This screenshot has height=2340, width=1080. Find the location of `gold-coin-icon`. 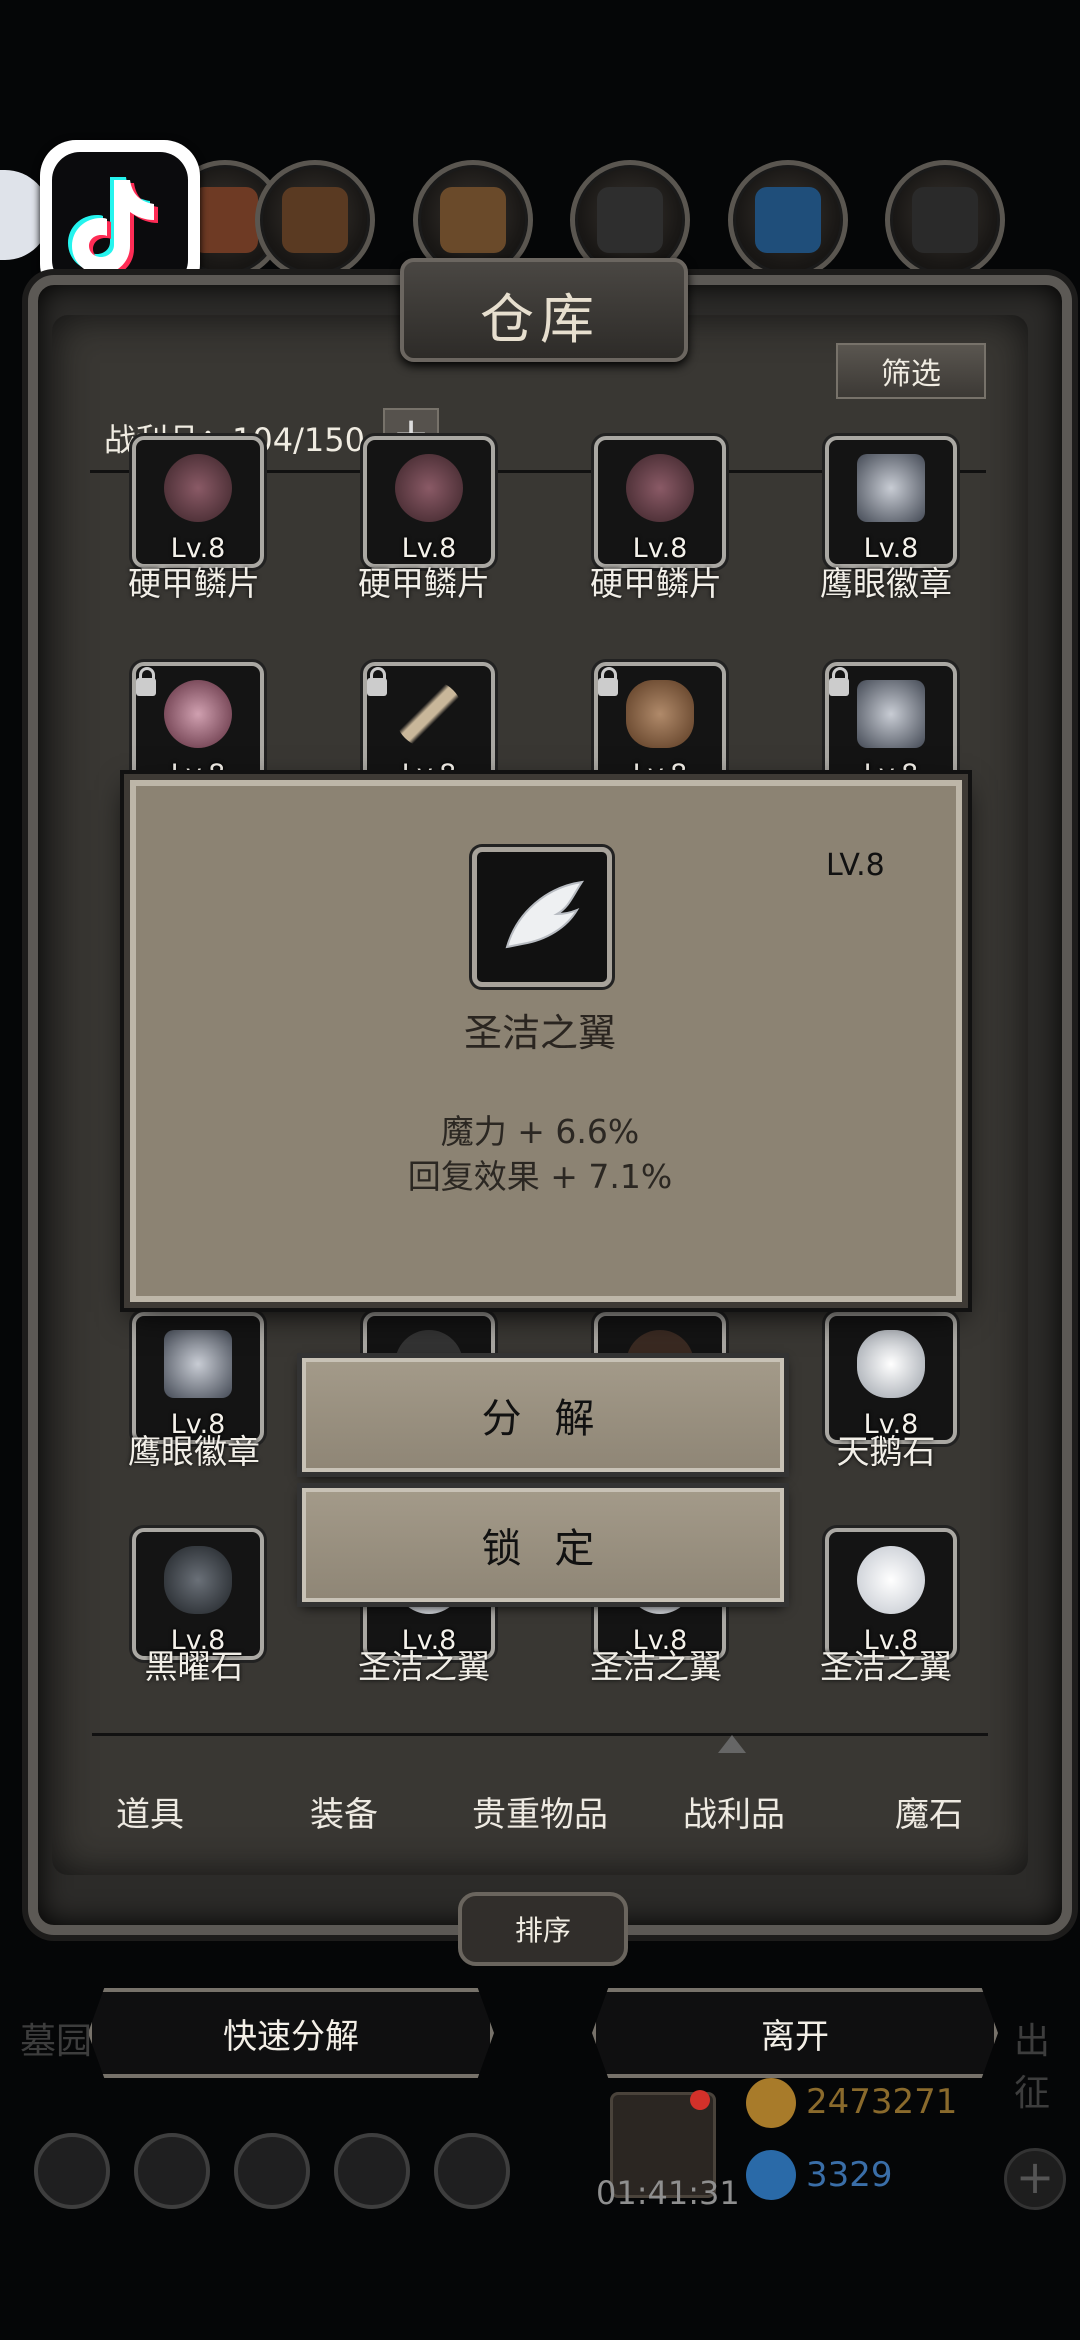

gold-coin-icon is located at coordinates (771, 2103).